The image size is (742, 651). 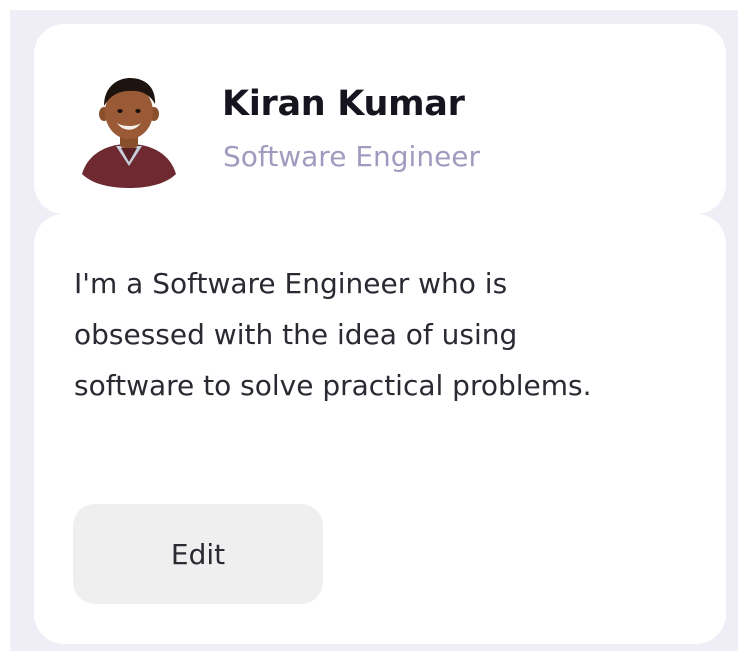 I want to click on avatar, so click(x=129, y=133).